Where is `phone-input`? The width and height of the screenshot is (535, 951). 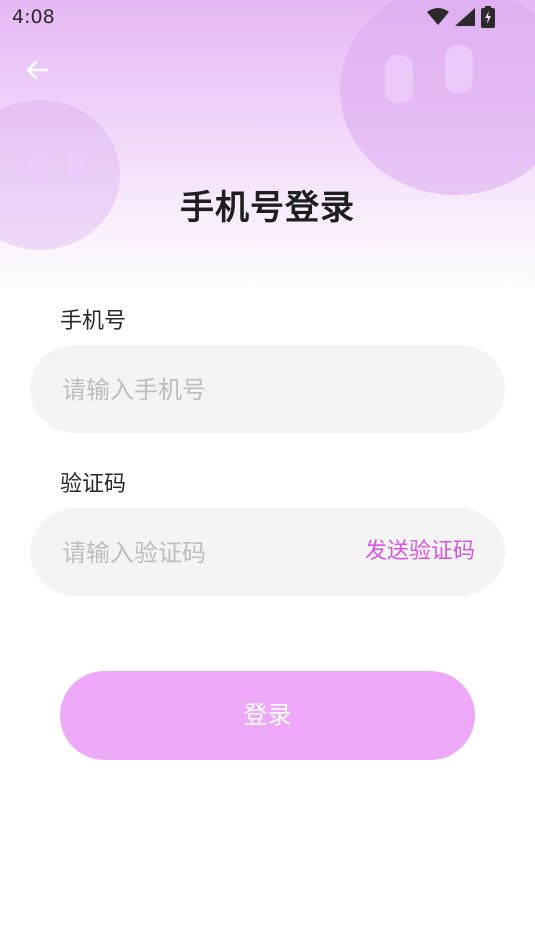 phone-input is located at coordinates (202, 390).